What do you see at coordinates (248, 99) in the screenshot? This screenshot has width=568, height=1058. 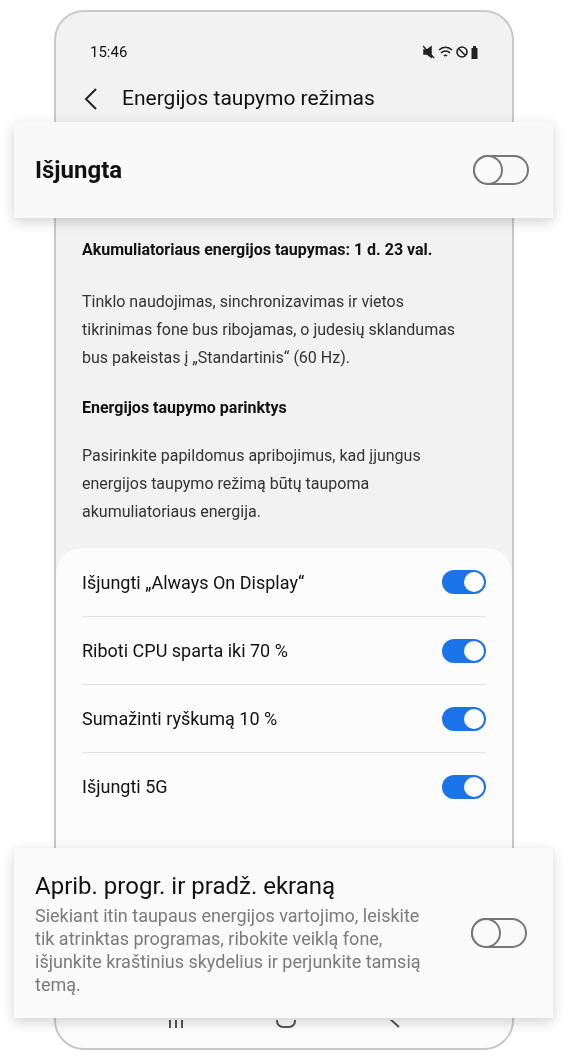 I see `page-title: Energijos taupymo režimas` at bounding box center [248, 99].